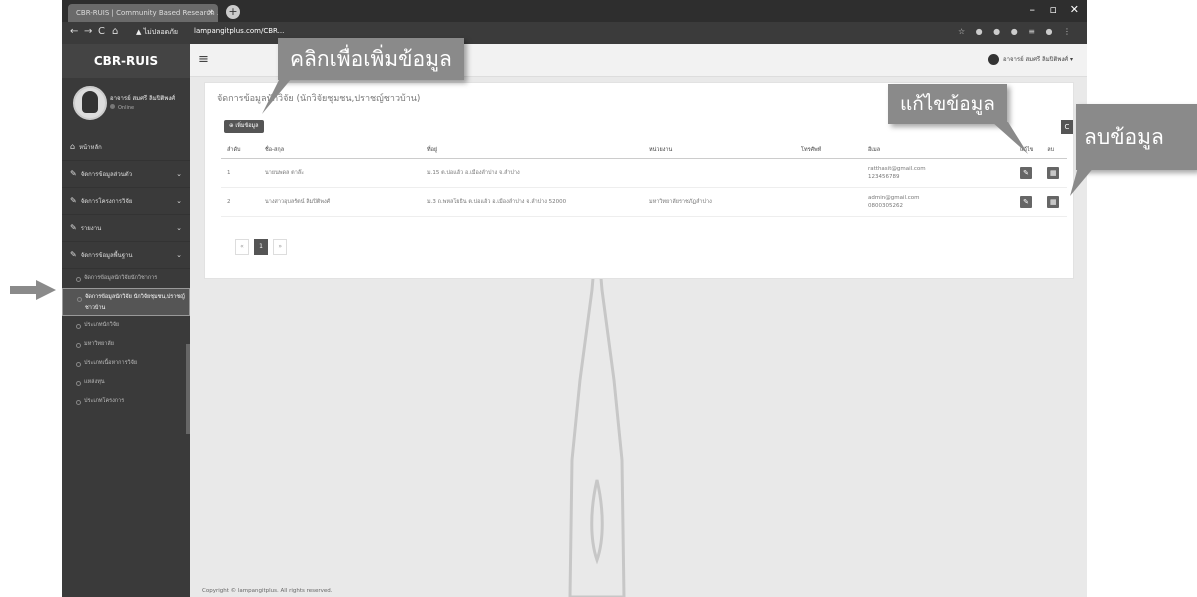  I want to click on pagination-page: 1, so click(261, 247).